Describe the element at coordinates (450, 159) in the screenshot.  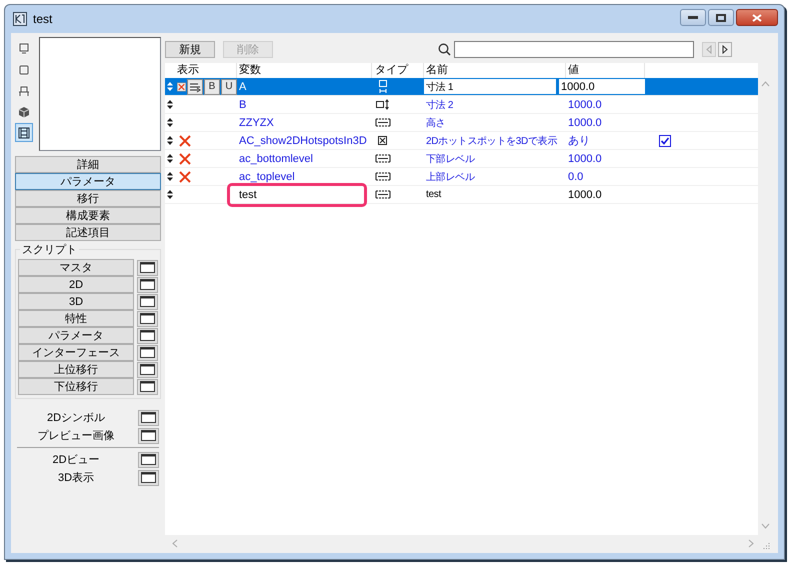
I see `parameter-name: 下部レベル` at that location.